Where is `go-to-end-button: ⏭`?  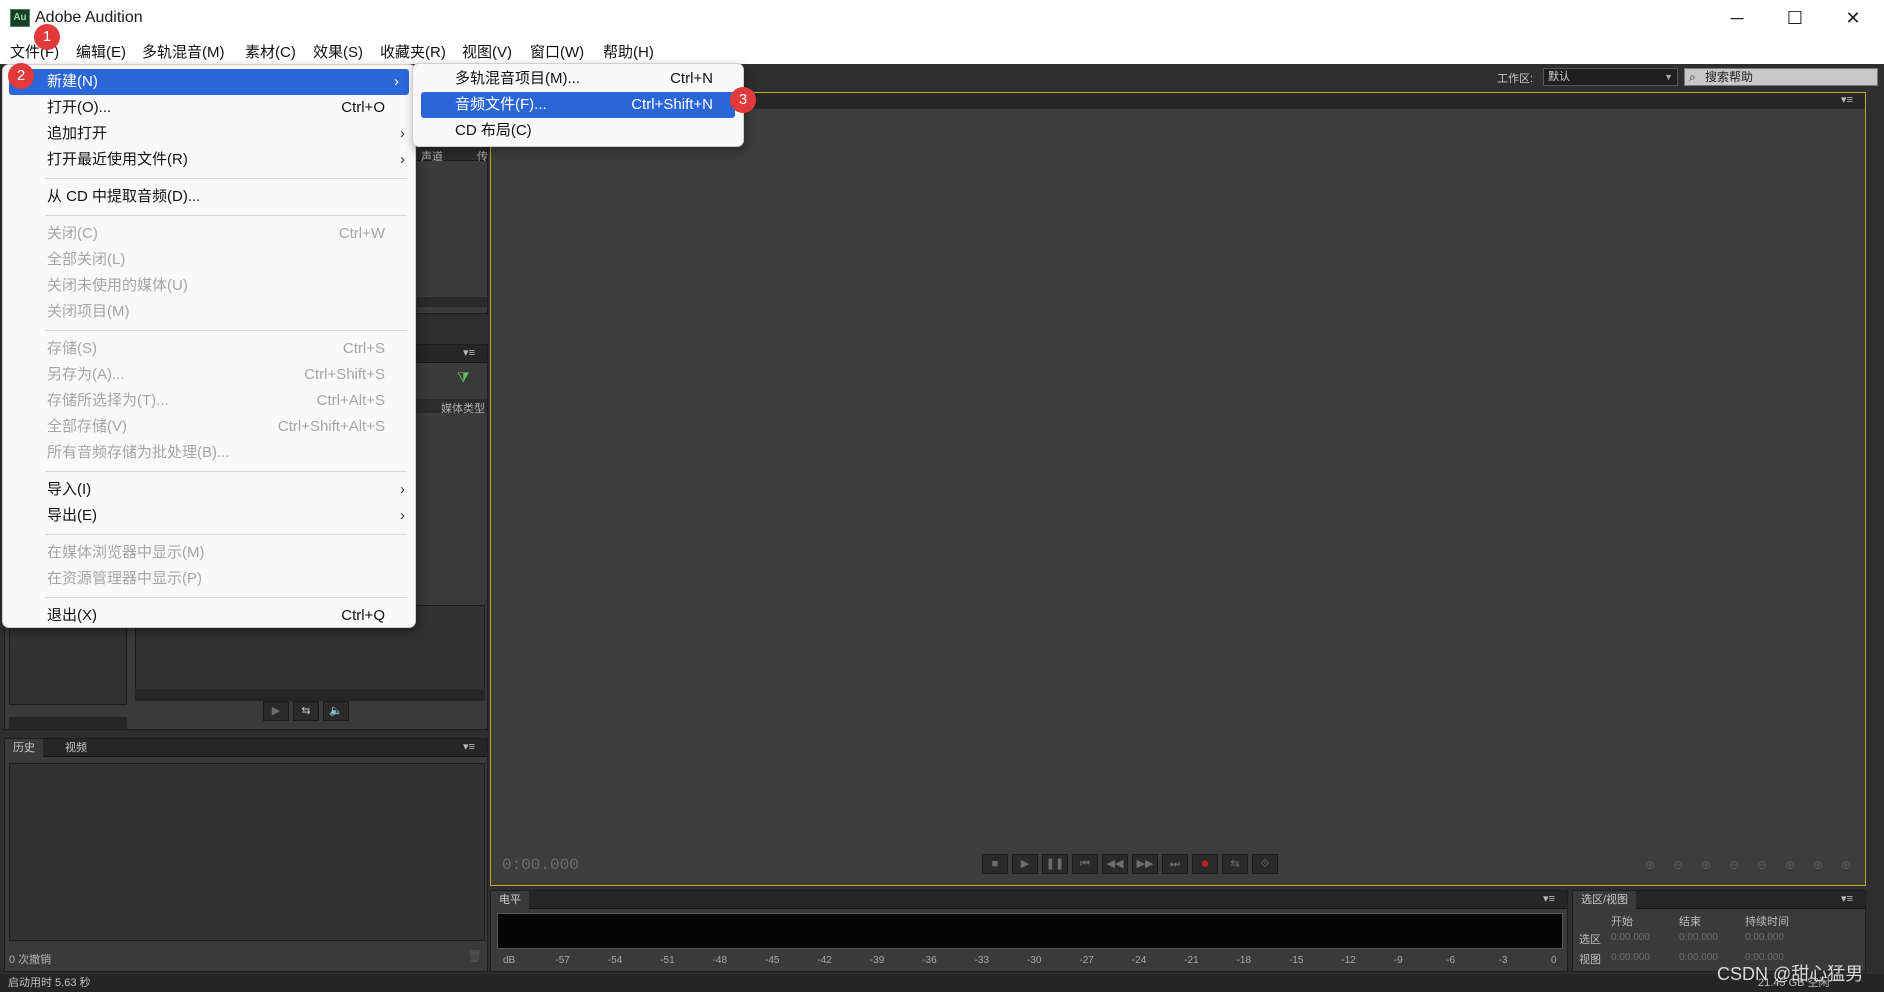 go-to-end-button: ⏭ is located at coordinates (1175, 864).